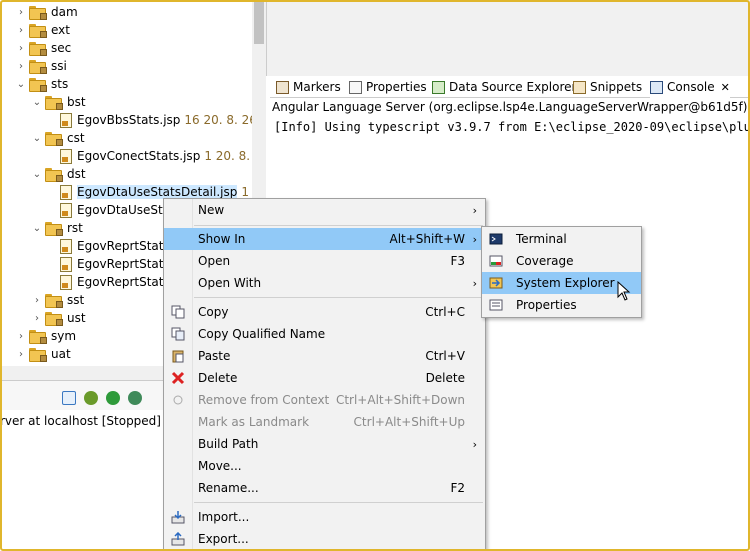  I want to click on debug-icon, so click(91, 398).